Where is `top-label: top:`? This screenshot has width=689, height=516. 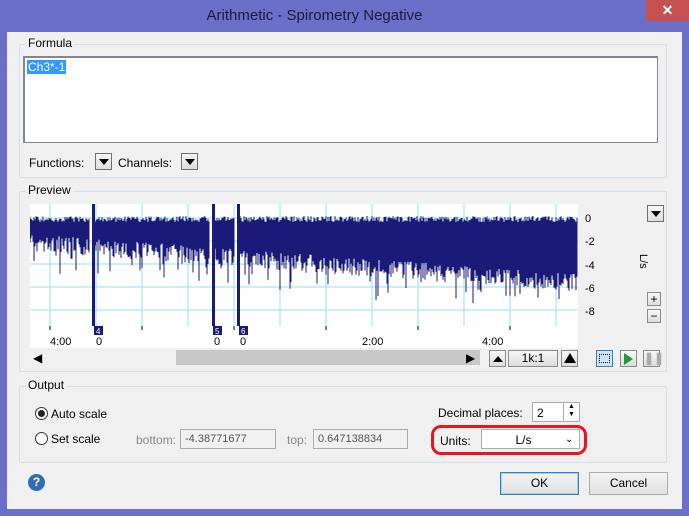
top-label: top: is located at coordinates (297, 440).